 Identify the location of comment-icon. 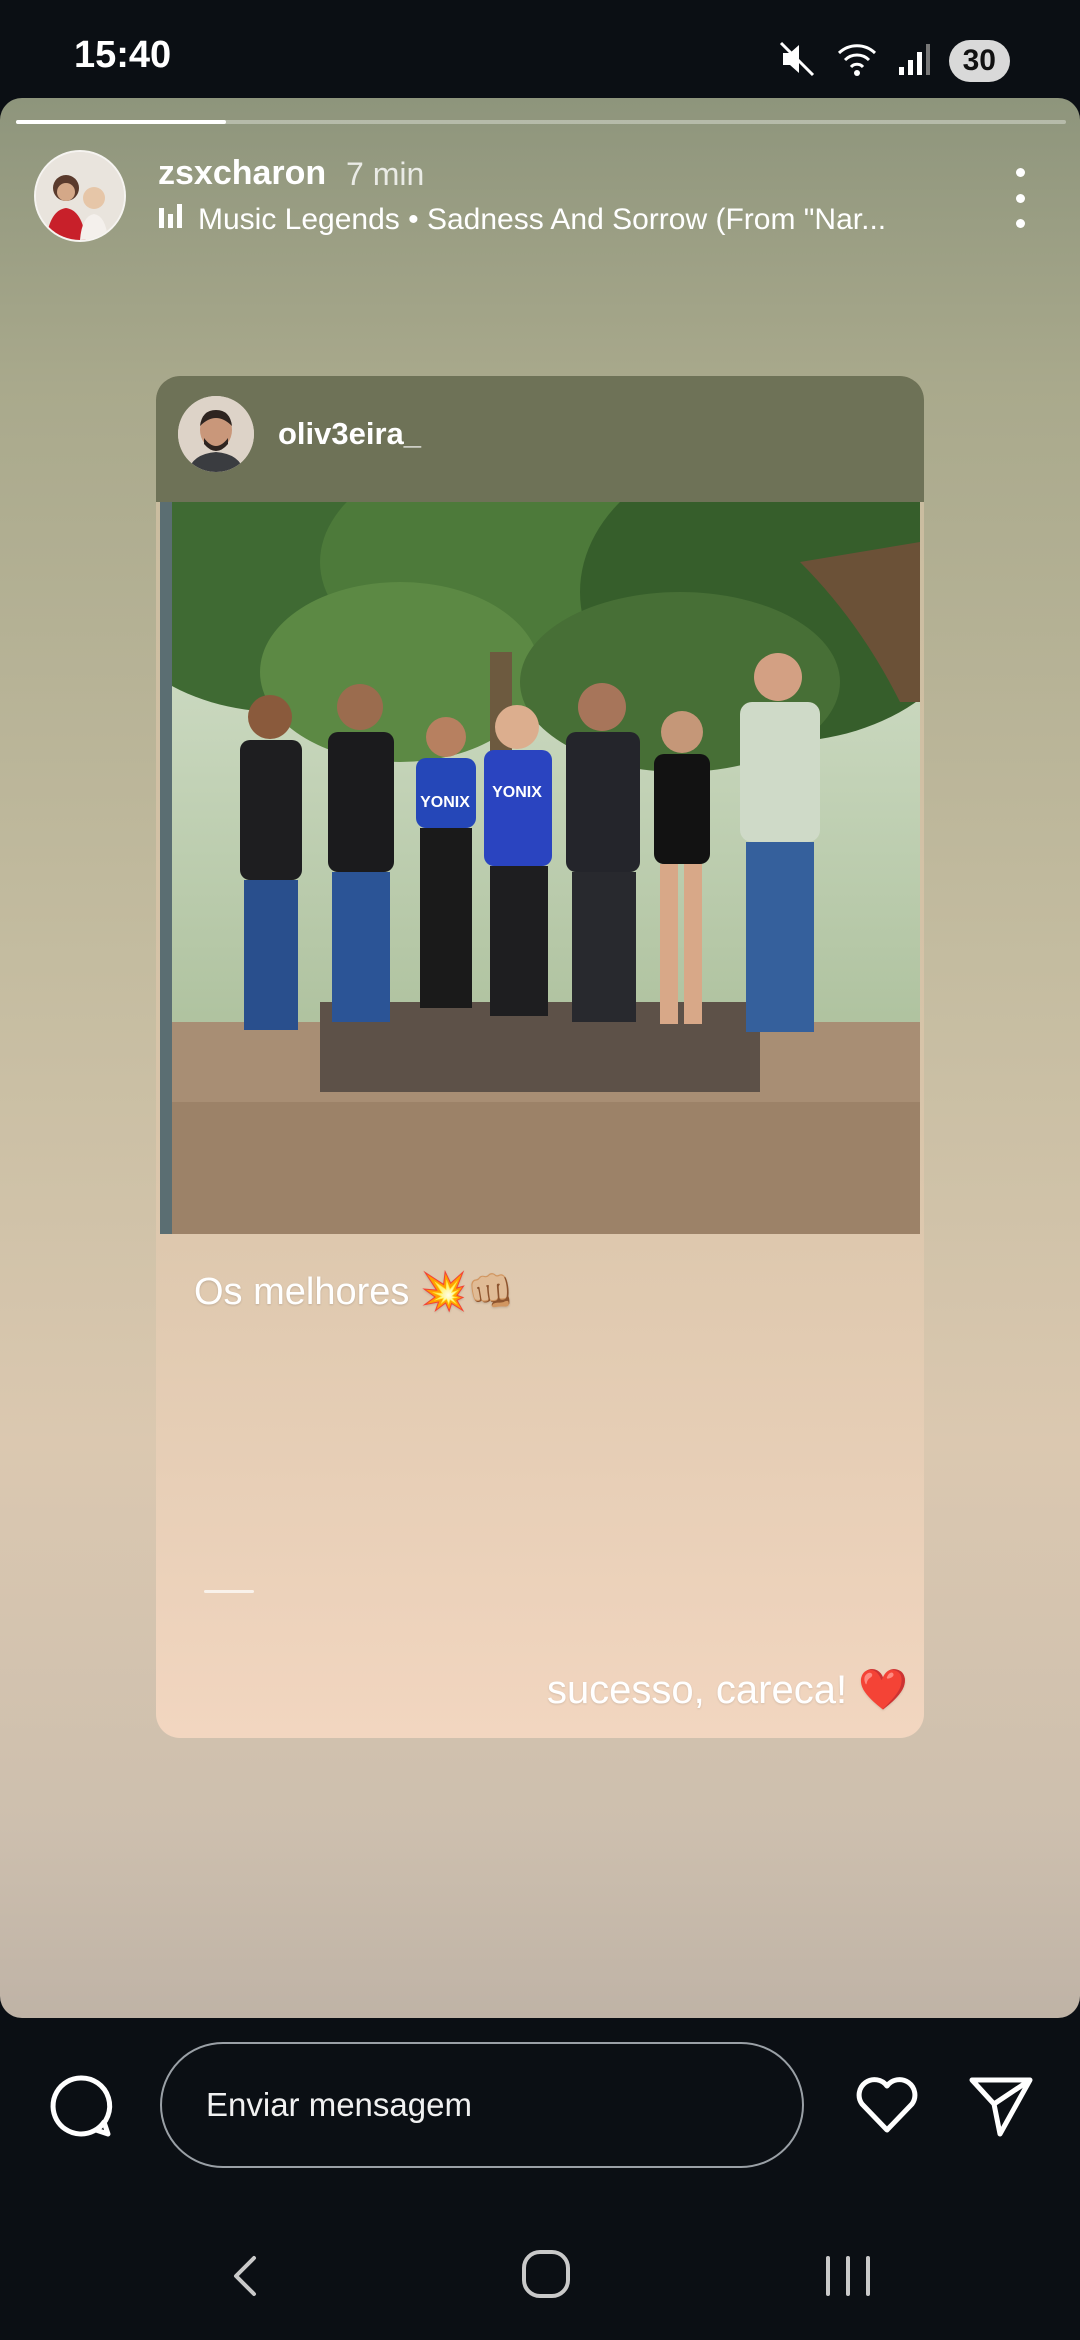
(80, 2106).